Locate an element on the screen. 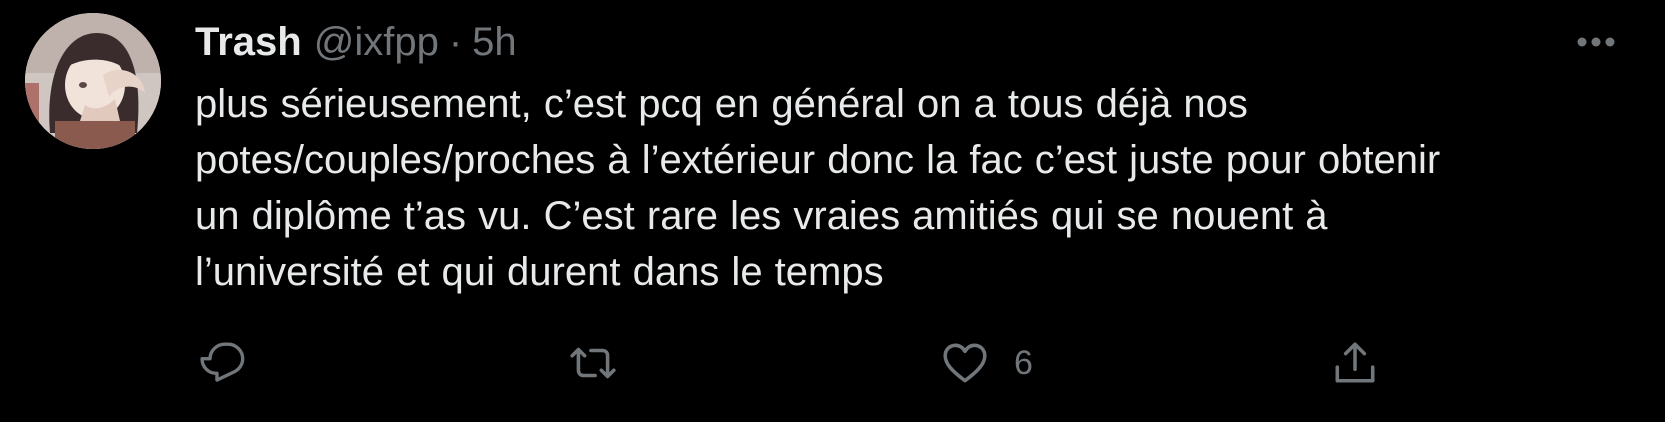 This screenshot has width=1665, height=422. tweet-header: Trash @ixfpp · 5h is located at coordinates (356, 42).